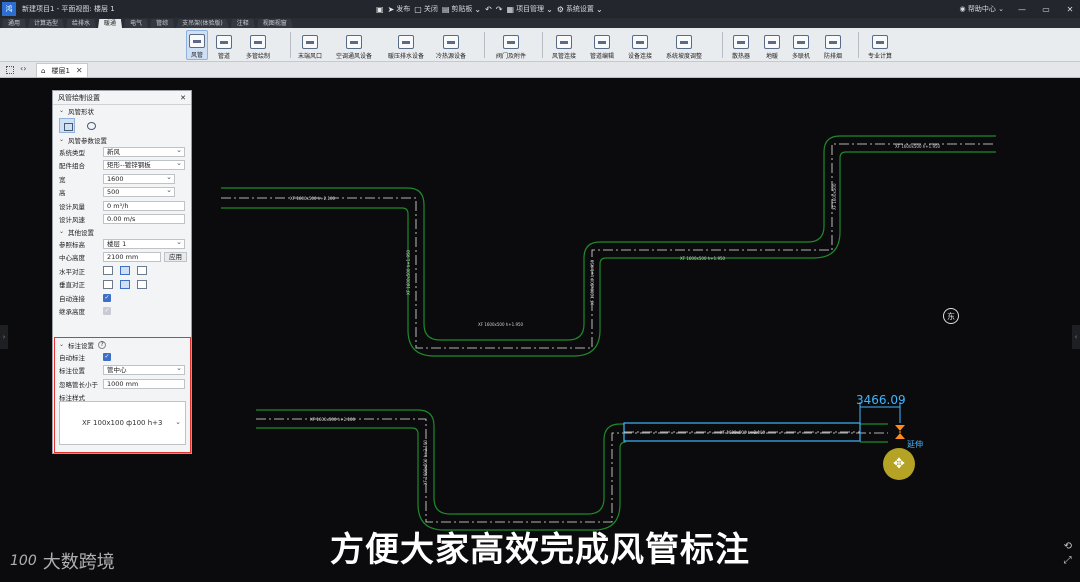 The height and width of the screenshot is (582, 1080). What do you see at coordinates (62, 70) in the screenshot?
I see `document-tab: ⌂ 楼层1 ✕` at bounding box center [62, 70].